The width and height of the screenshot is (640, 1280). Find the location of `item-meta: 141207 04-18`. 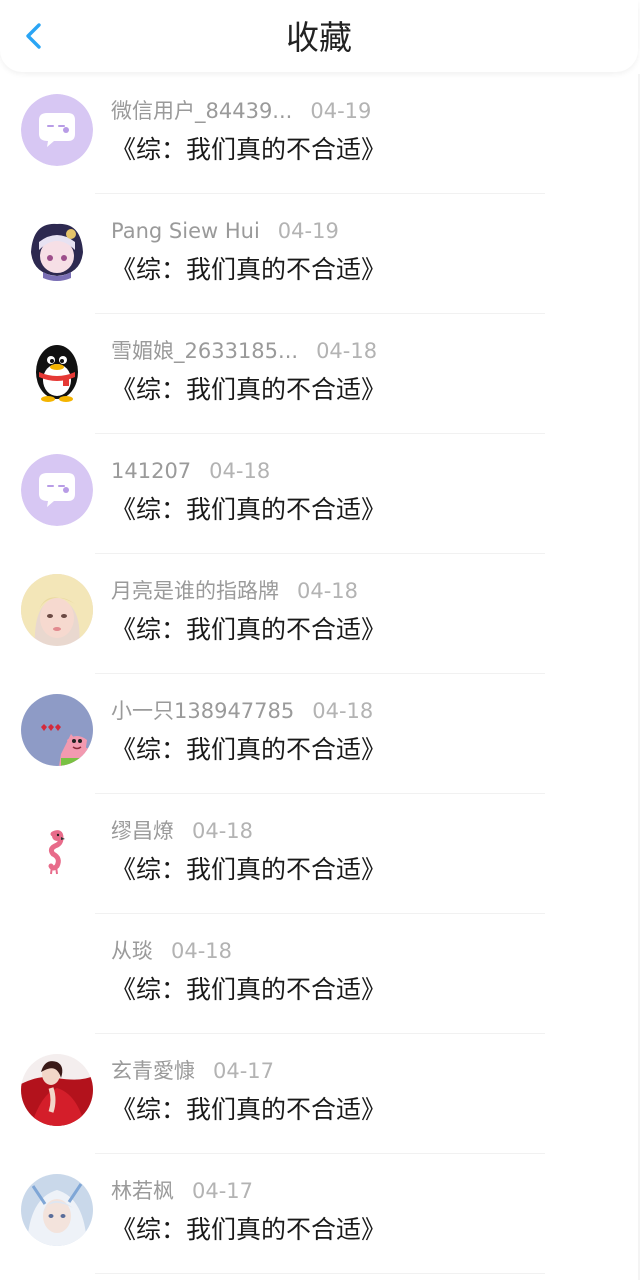

item-meta: 141207 04-18 is located at coordinates (190, 471).